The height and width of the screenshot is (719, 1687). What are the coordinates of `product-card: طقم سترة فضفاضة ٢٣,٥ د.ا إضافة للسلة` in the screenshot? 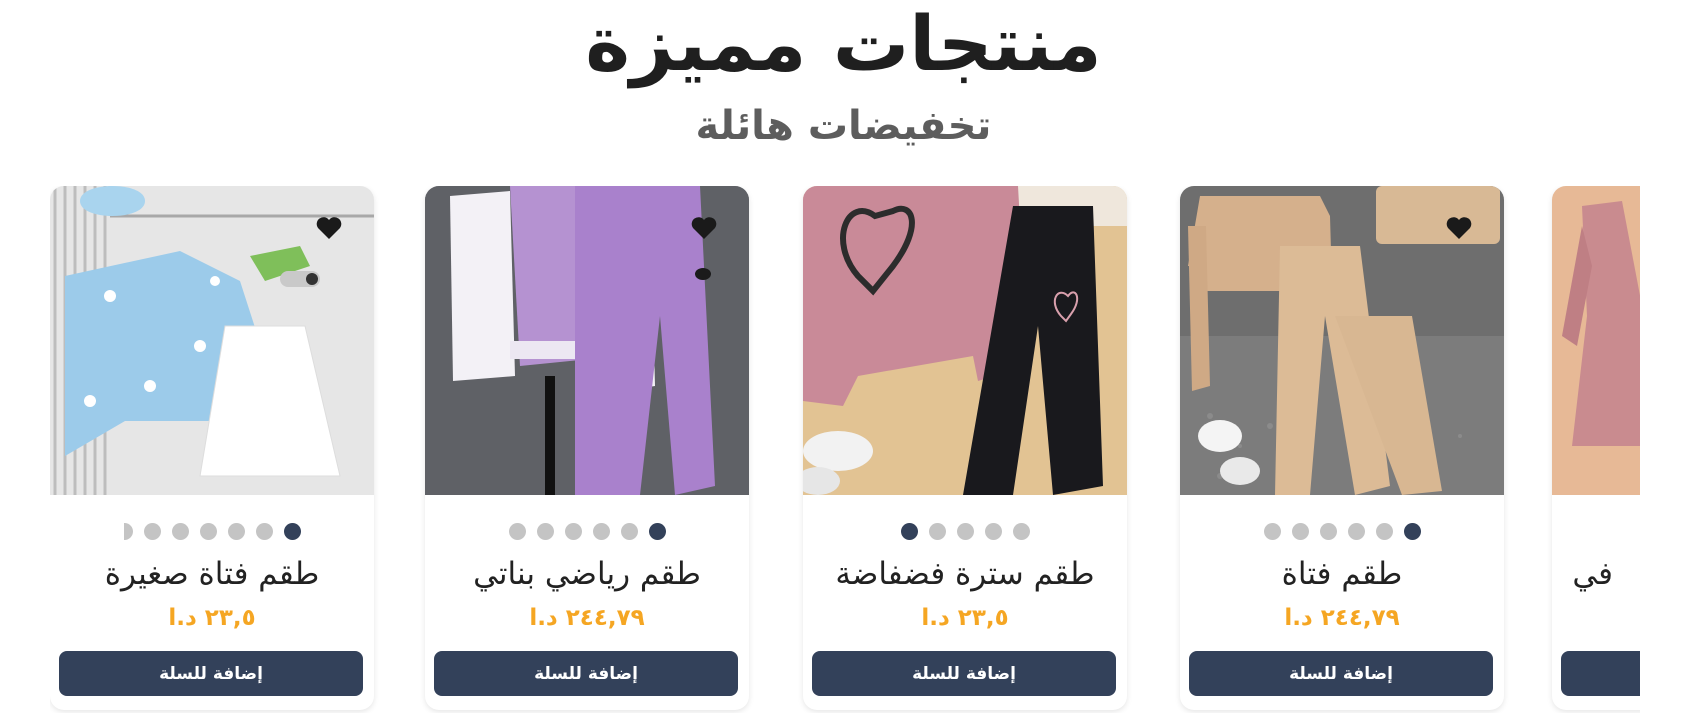 It's located at (965, 448).